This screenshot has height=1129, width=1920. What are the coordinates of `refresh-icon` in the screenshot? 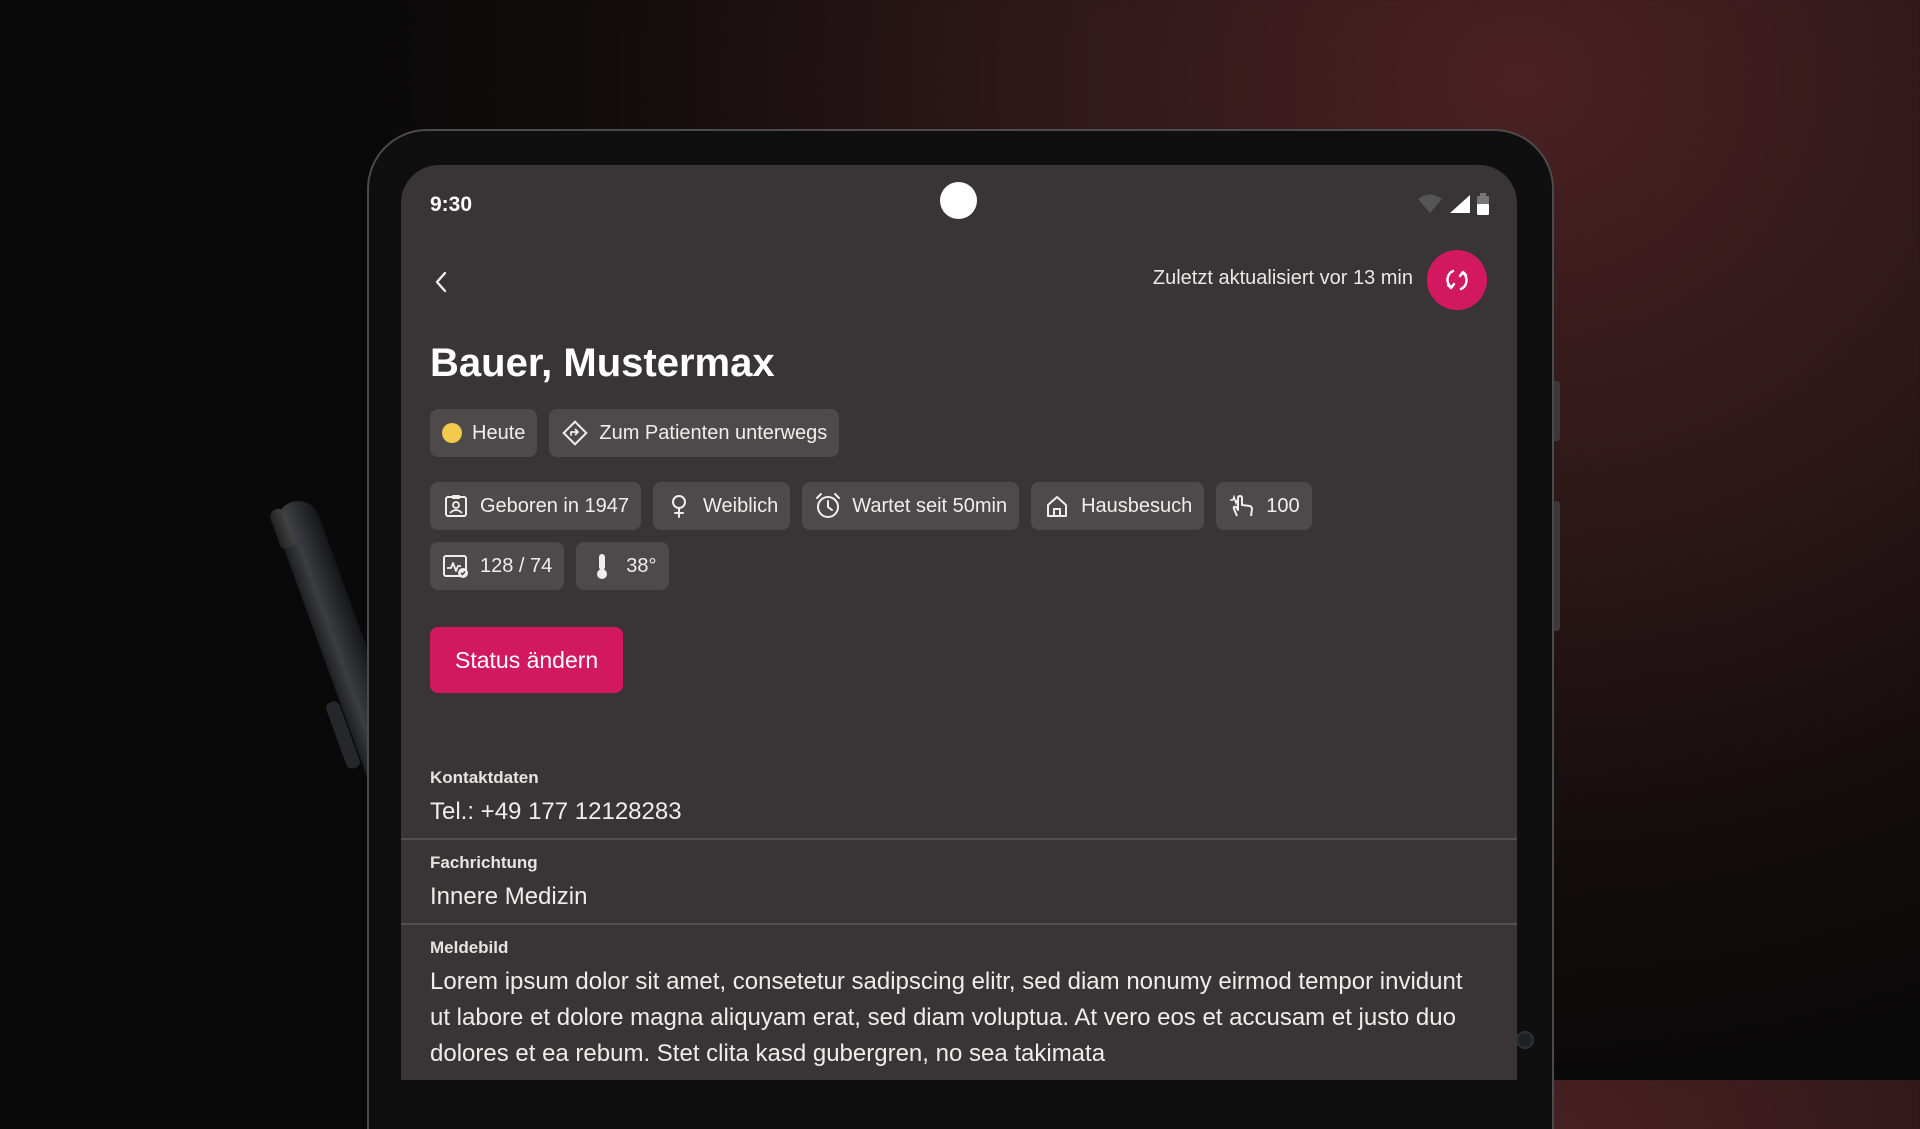 It's located at (1457, 280).